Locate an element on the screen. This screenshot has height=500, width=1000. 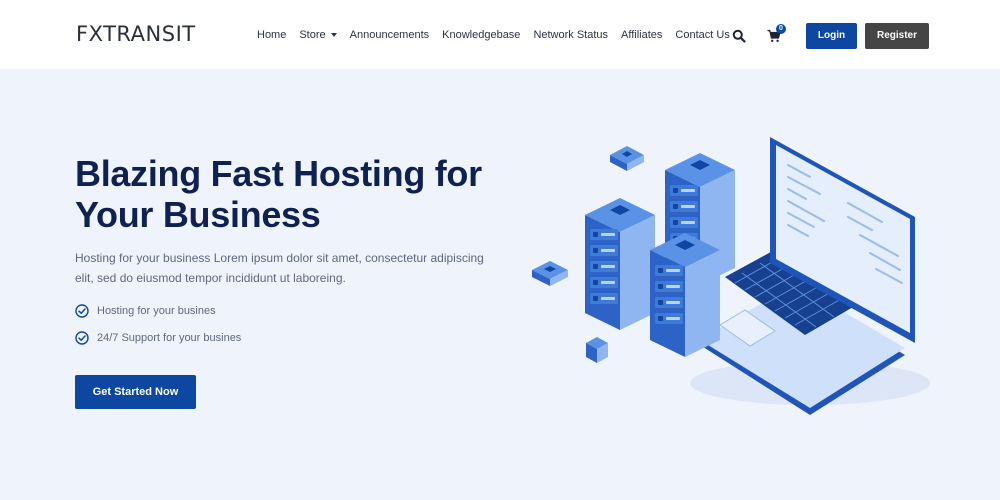
feature-item: Hosting for your busines is located at coordinates (145, 311).